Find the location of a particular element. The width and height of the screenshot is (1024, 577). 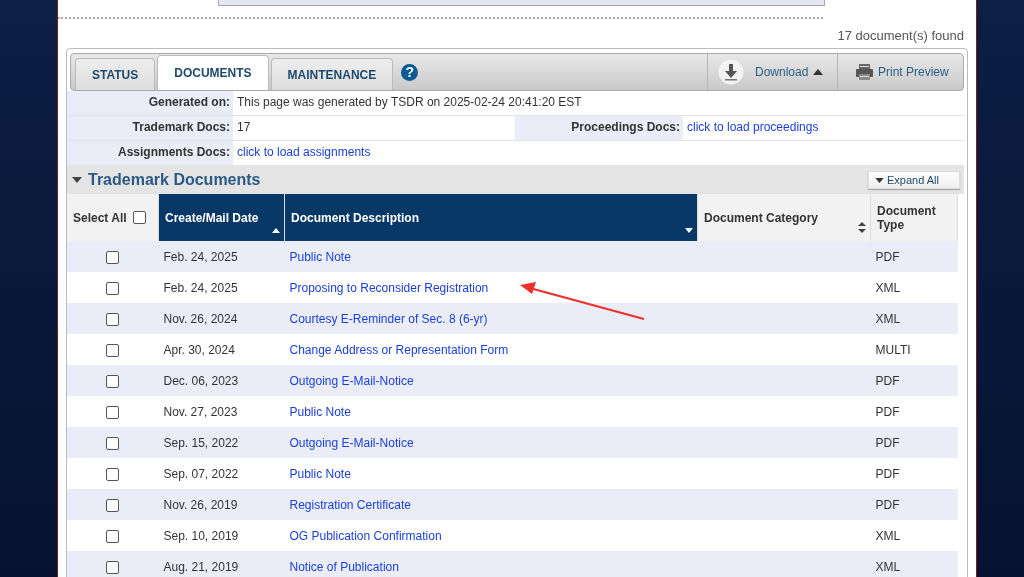

column-header: Create/Mail Date is located at coordinates (221, 217).